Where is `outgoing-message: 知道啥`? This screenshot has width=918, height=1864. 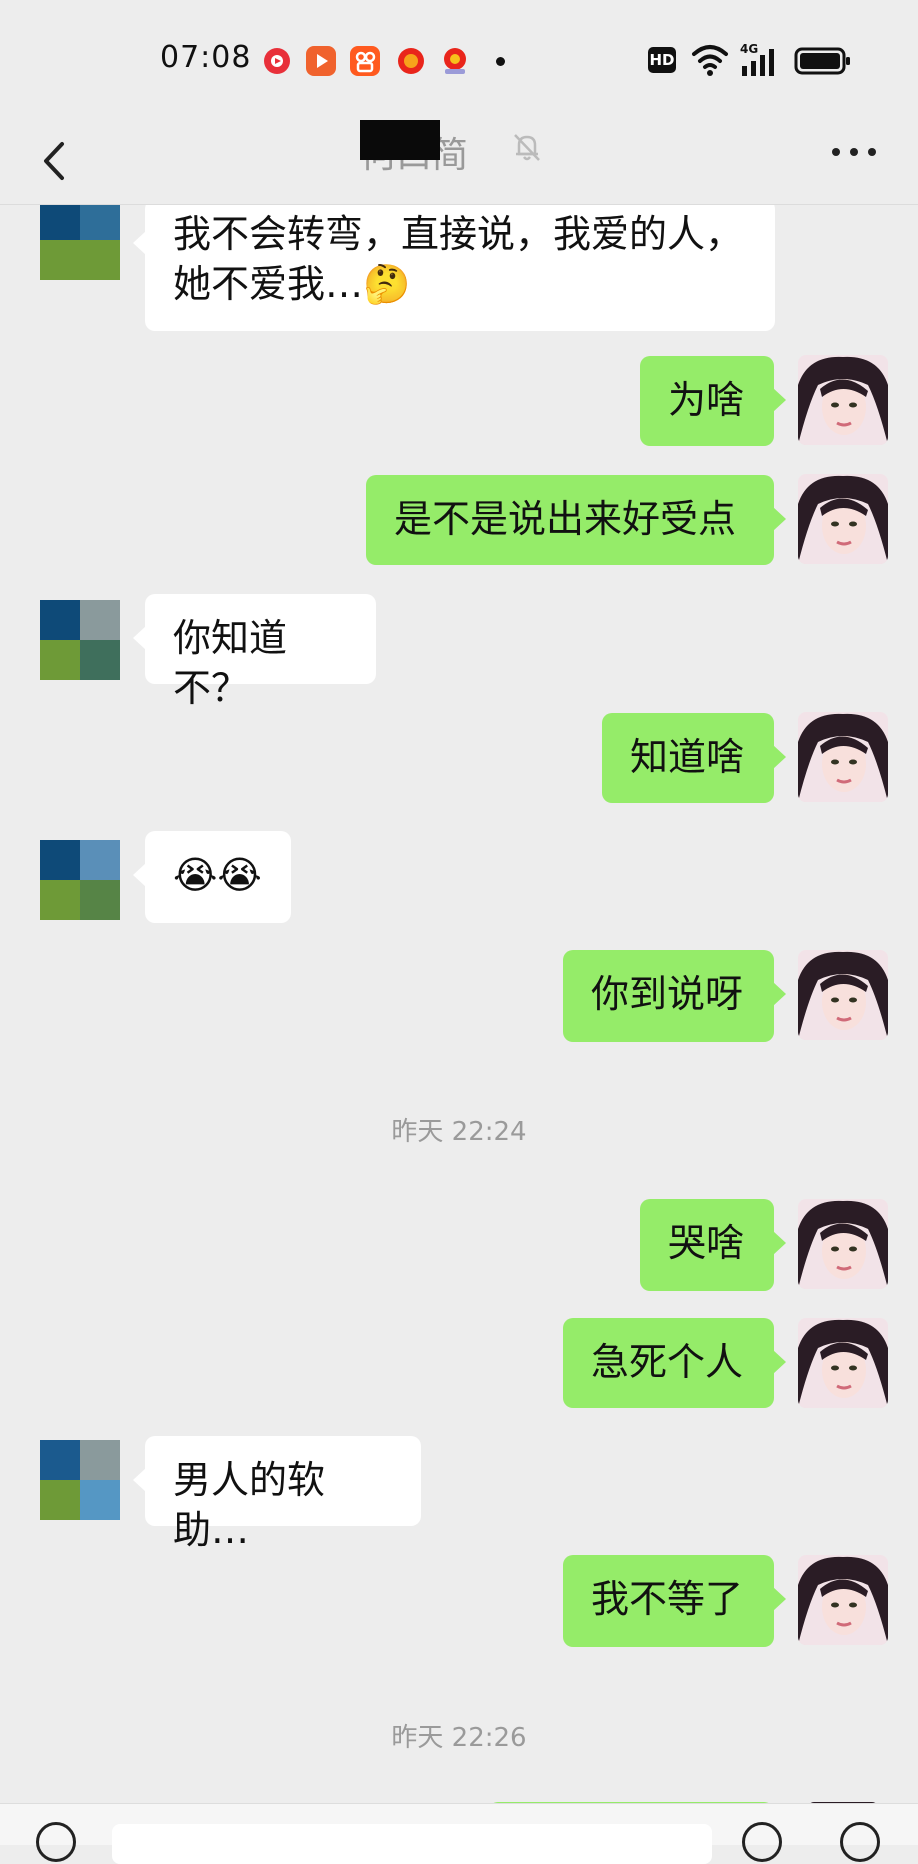 outgoing-message: 知道啥 is located at coordinates (694, 758).